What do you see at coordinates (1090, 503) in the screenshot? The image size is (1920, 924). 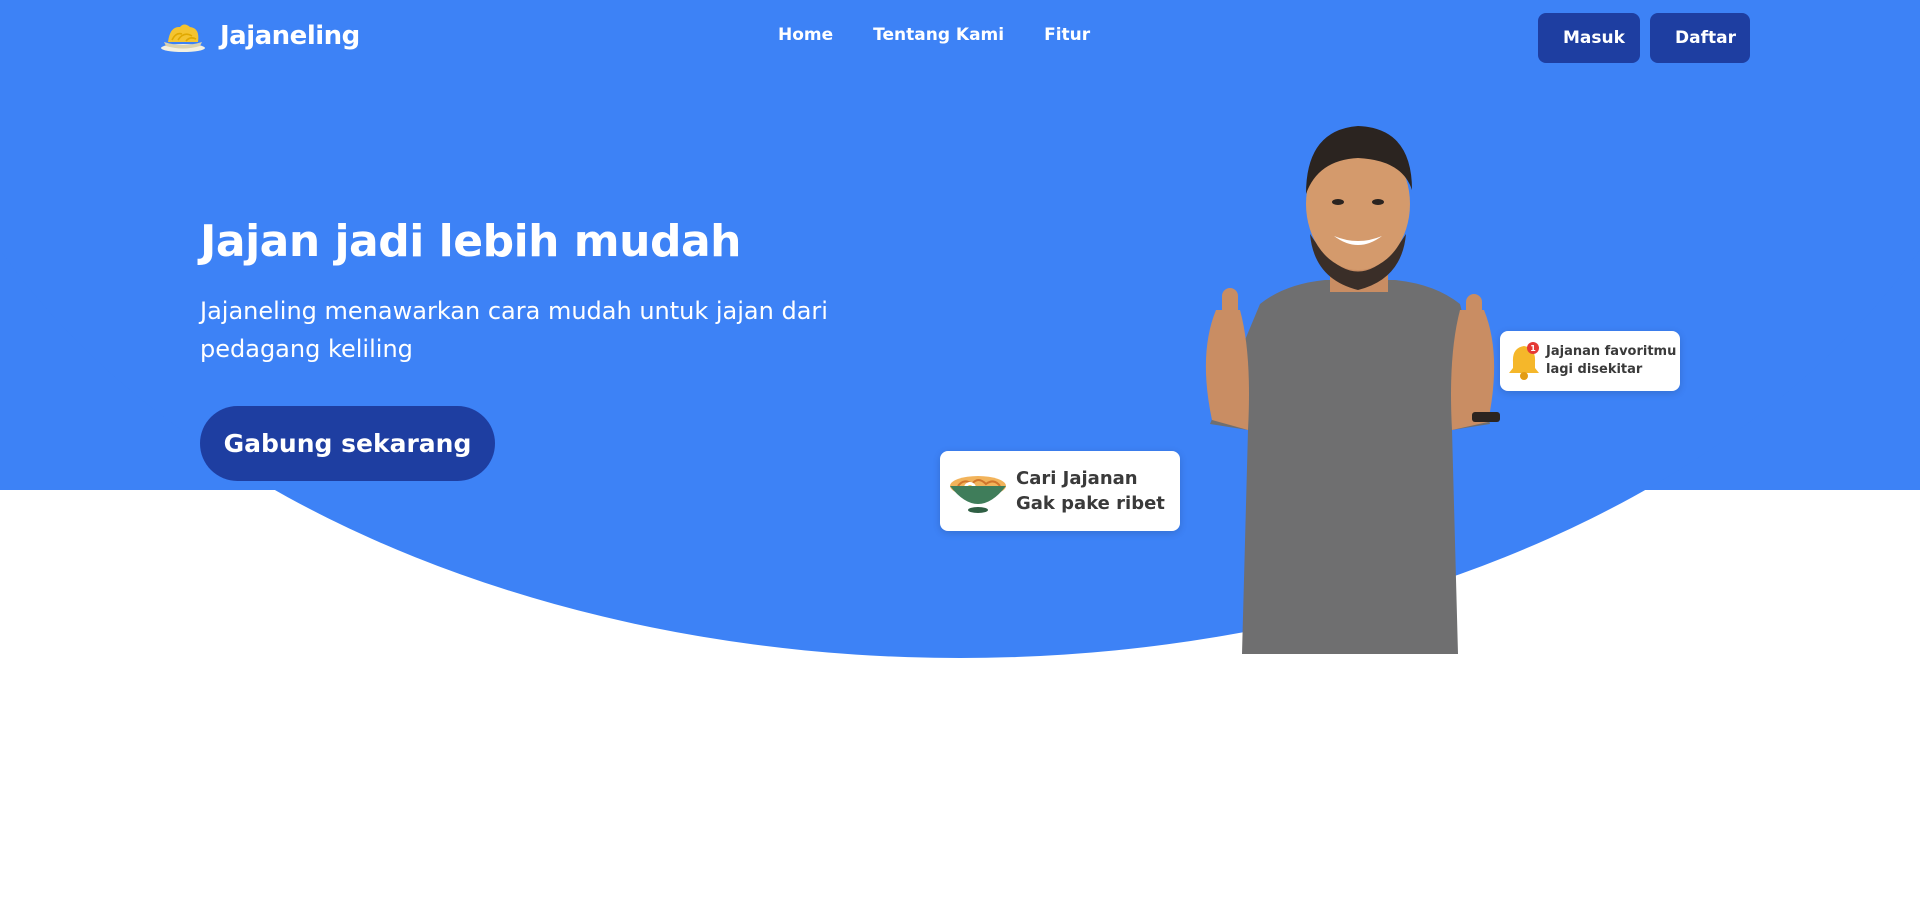 I see `food-card-line2: Gak pake ribet` at bounding box center [1090, 503].